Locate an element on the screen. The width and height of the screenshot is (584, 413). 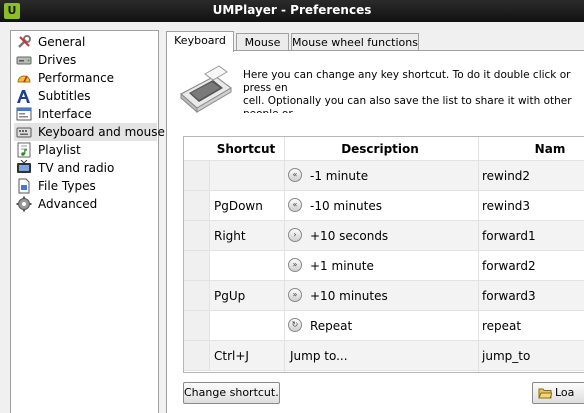
sidebar-item-tv-and-radio: TV and radio is located at coordinates (85, 168).